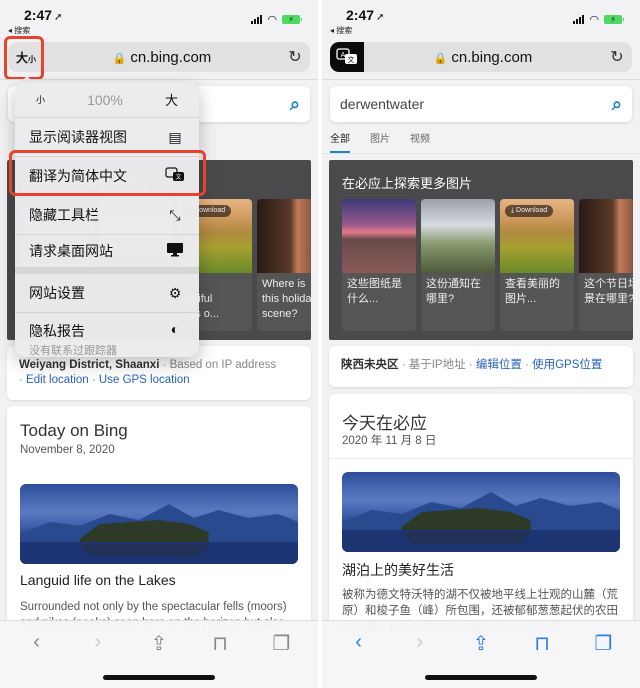 The width and height of the screenshot is (640, 688). What do you see at coordinates (159, 20) in the screenshot?
I see `status-bar: 2:47 ➚ ◂ 搜索 ◠ ⚡` at bounding box center [159, 20].